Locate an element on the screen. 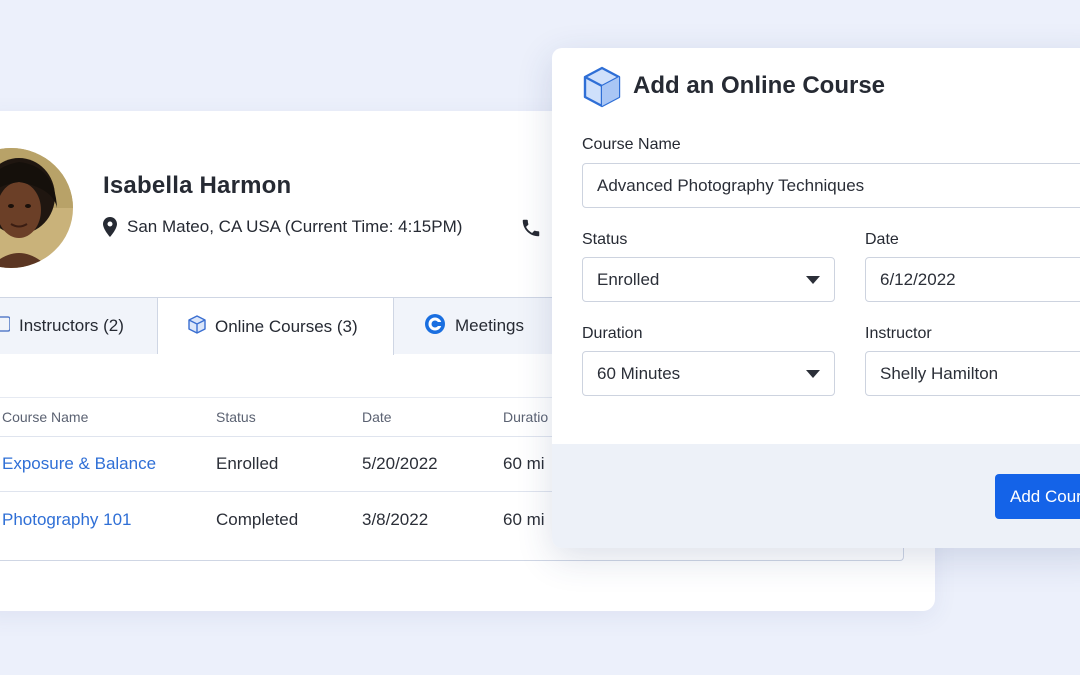  tab-meetings: Meetings is located at coordinates (478, 325).